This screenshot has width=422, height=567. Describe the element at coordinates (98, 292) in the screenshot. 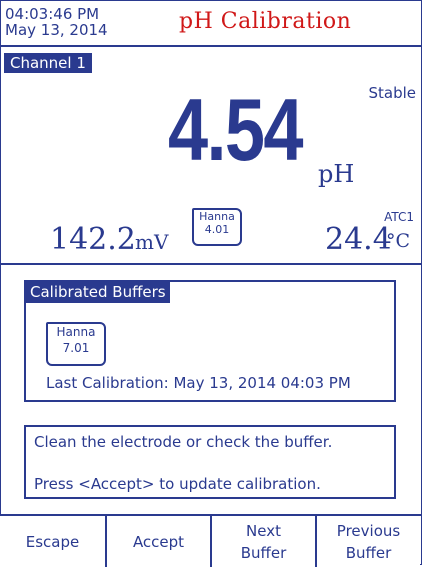

I see `calibrated-buffers-heading: Calibrated Buffers` at that location.